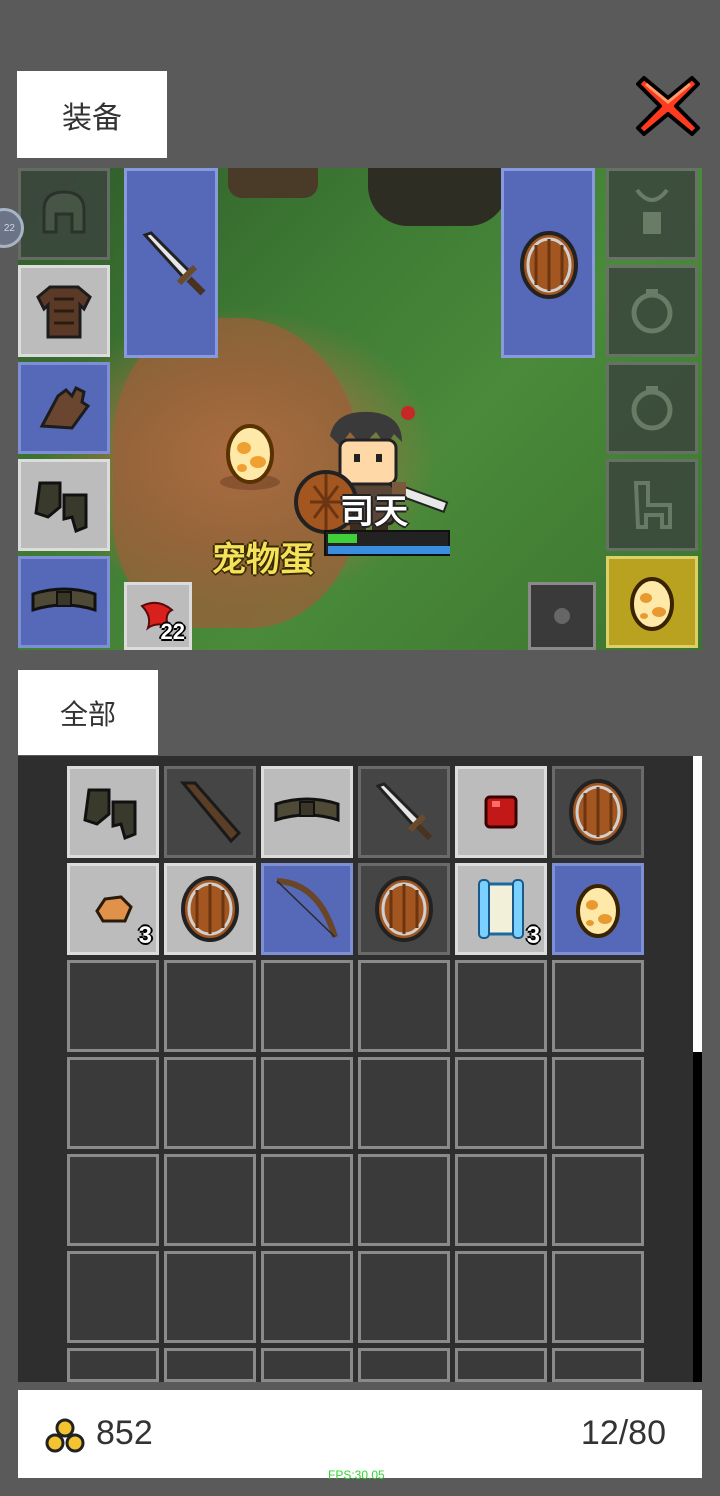 The image size is (720, 1496). Describe the element at coordinates (343, 538) in the screenshot. I see `hp-bar` at that location.